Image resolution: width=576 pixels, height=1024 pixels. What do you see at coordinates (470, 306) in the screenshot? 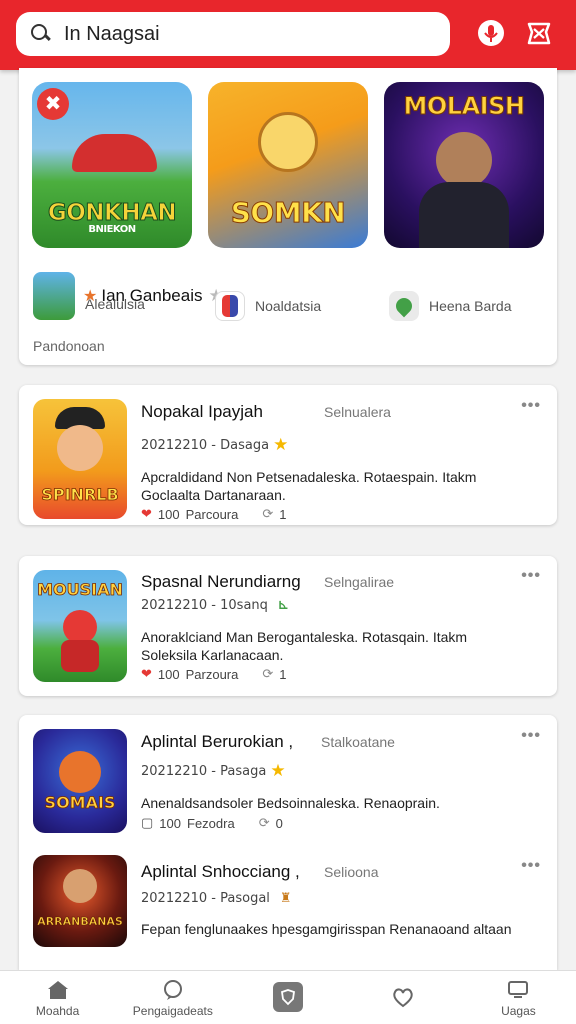
I see `mini-app-label: Heena Barda` at bounding box center [470, 306].